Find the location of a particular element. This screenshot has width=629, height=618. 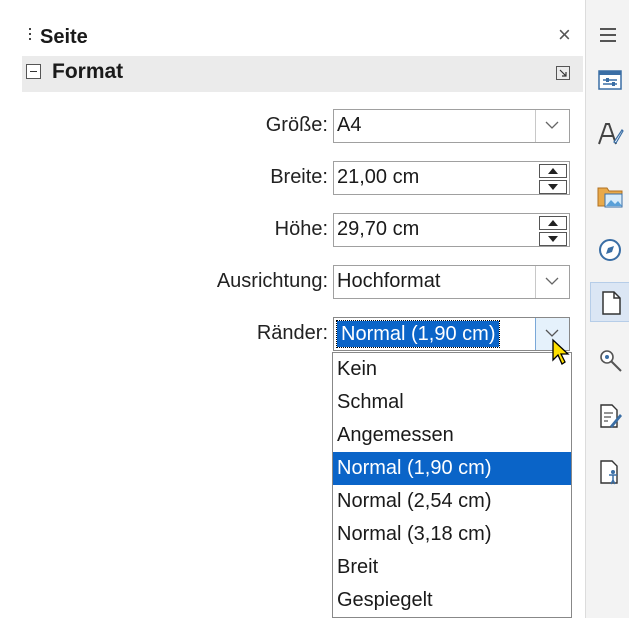

more-options-icon is located at coordinates (563, 73).